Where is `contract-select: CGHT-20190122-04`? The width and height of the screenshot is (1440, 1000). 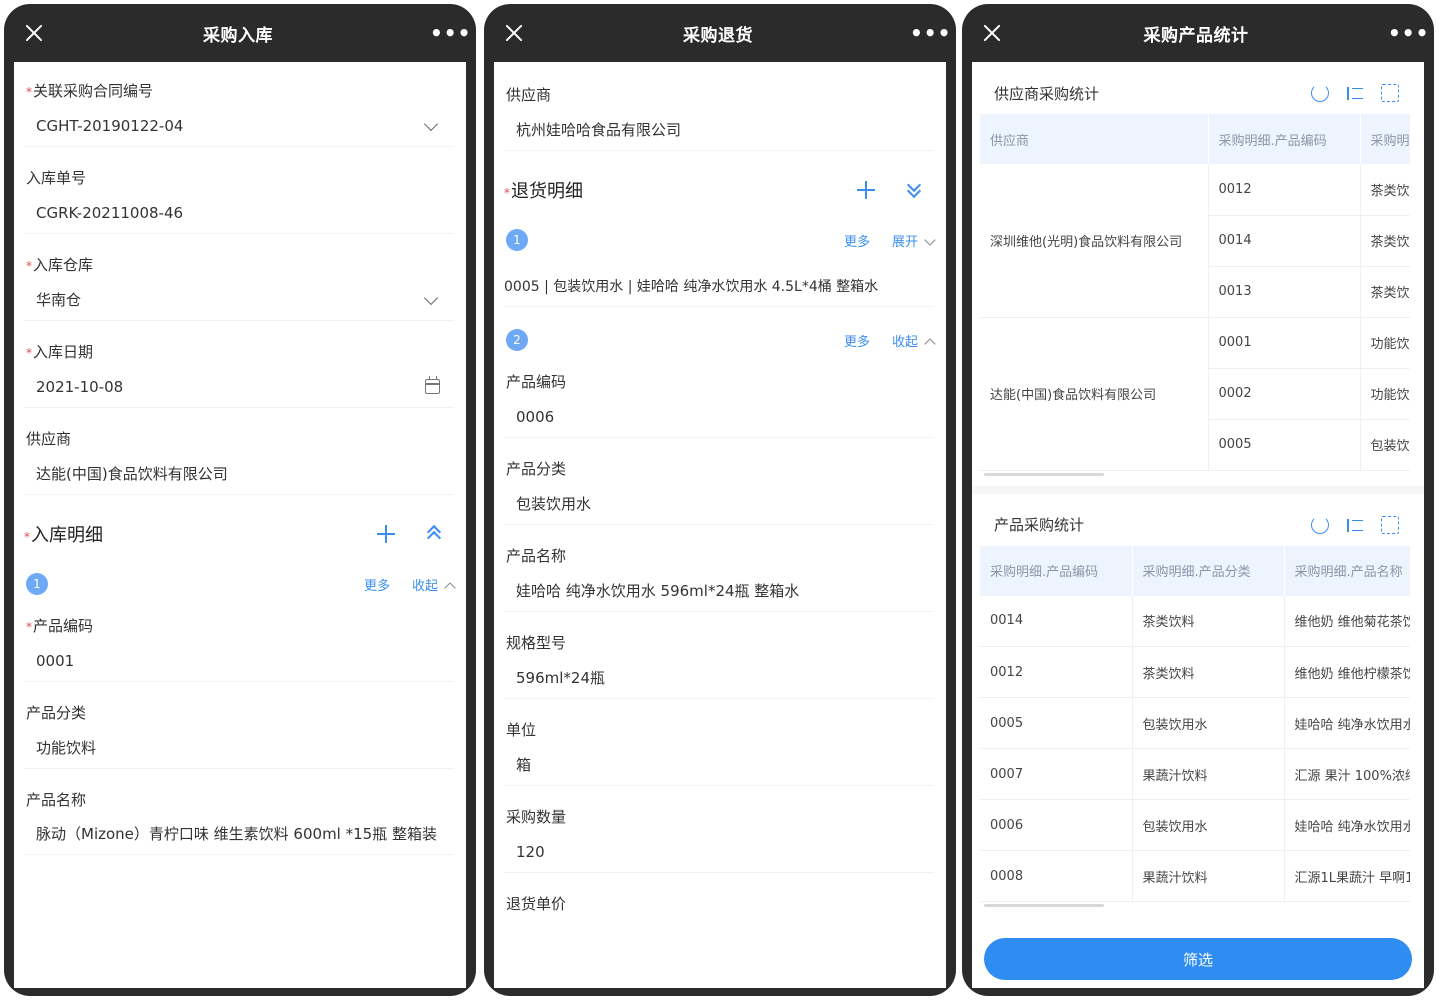 contract-select: CGHT-20190122-04 is located at coordinates (239, 126).